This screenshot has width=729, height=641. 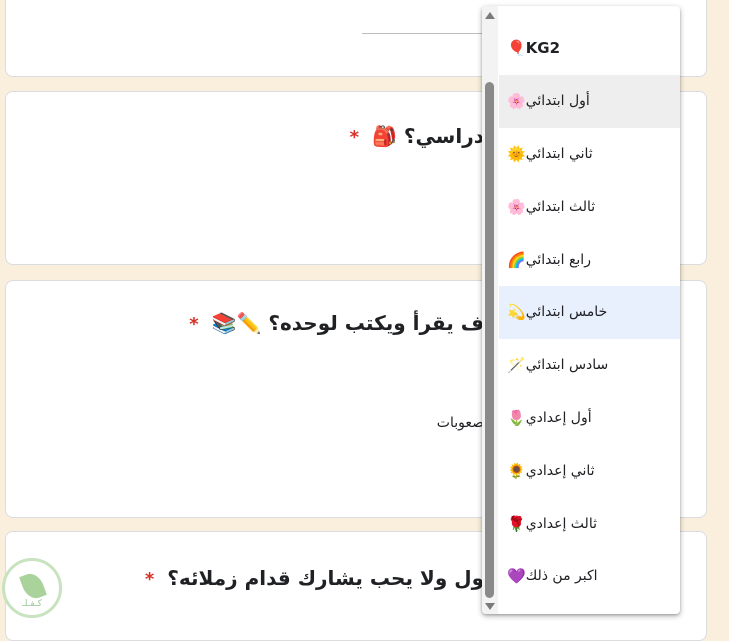 What do you see at coordinates (561, 523) in the screenshot?
I see `option-label: ثالث إعدادي` at bounding box center [561, 523].